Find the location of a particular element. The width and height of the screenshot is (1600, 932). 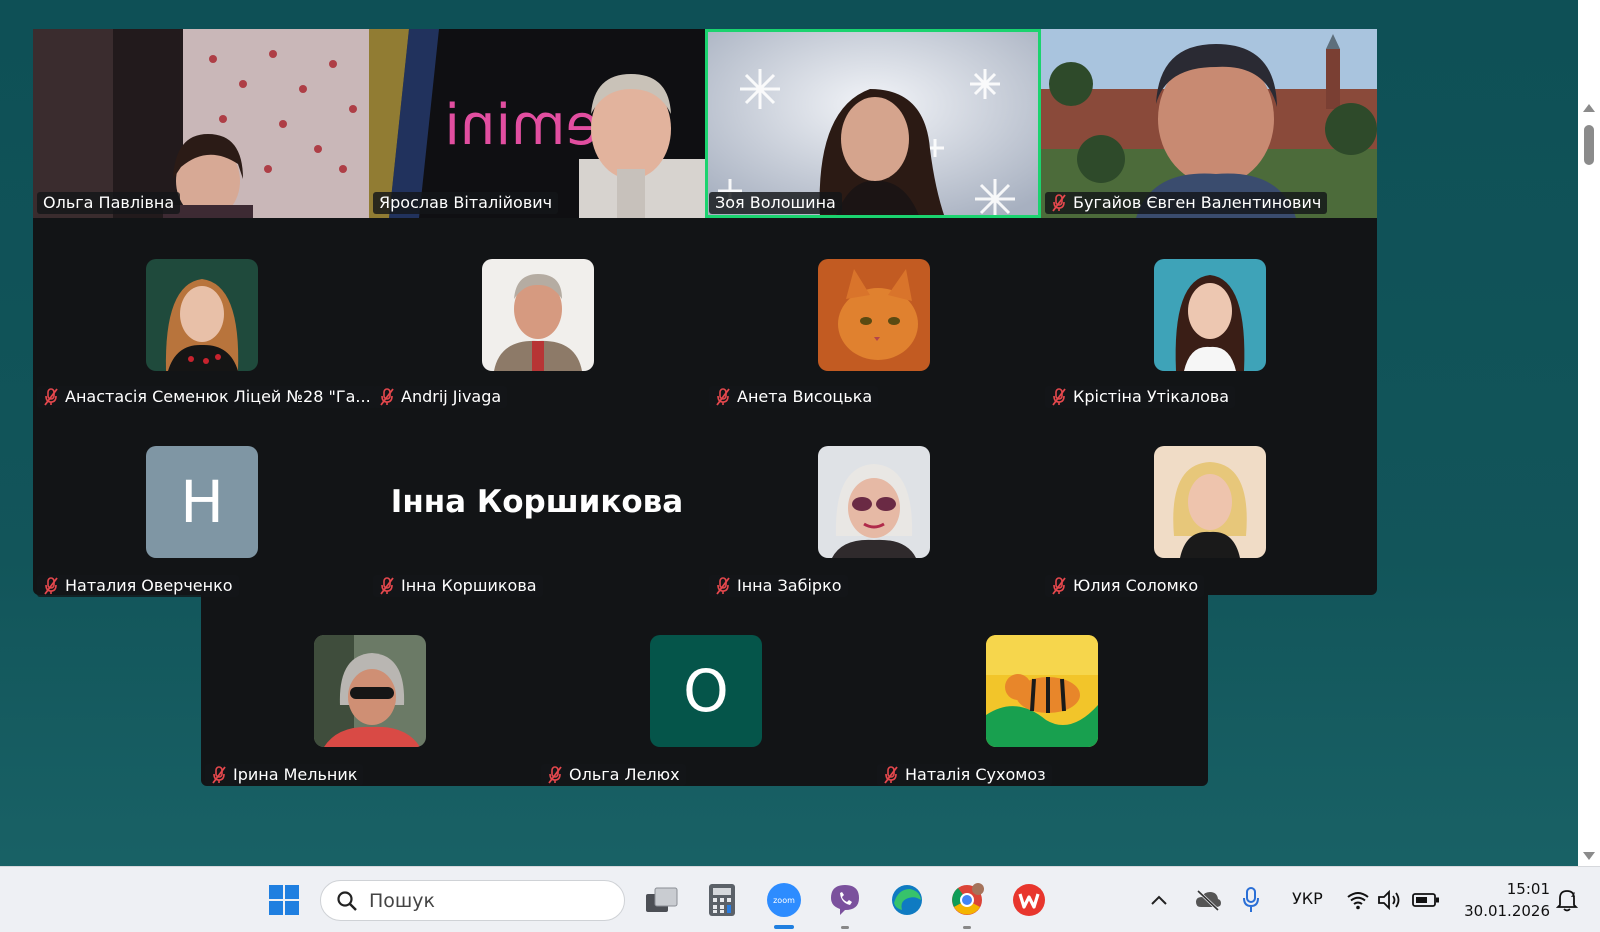

chrome-icon is located at coordinates (967, 900).